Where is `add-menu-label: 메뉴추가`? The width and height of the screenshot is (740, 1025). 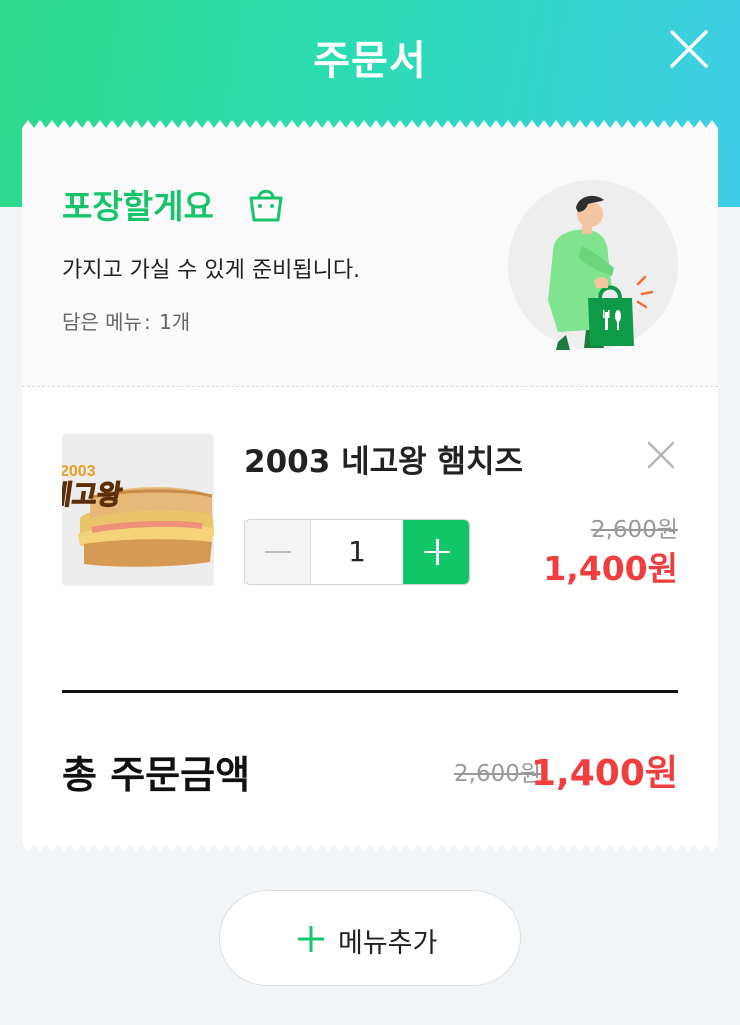 add-menu-label: 메뉴추가 is located at coordinates (388, 943).